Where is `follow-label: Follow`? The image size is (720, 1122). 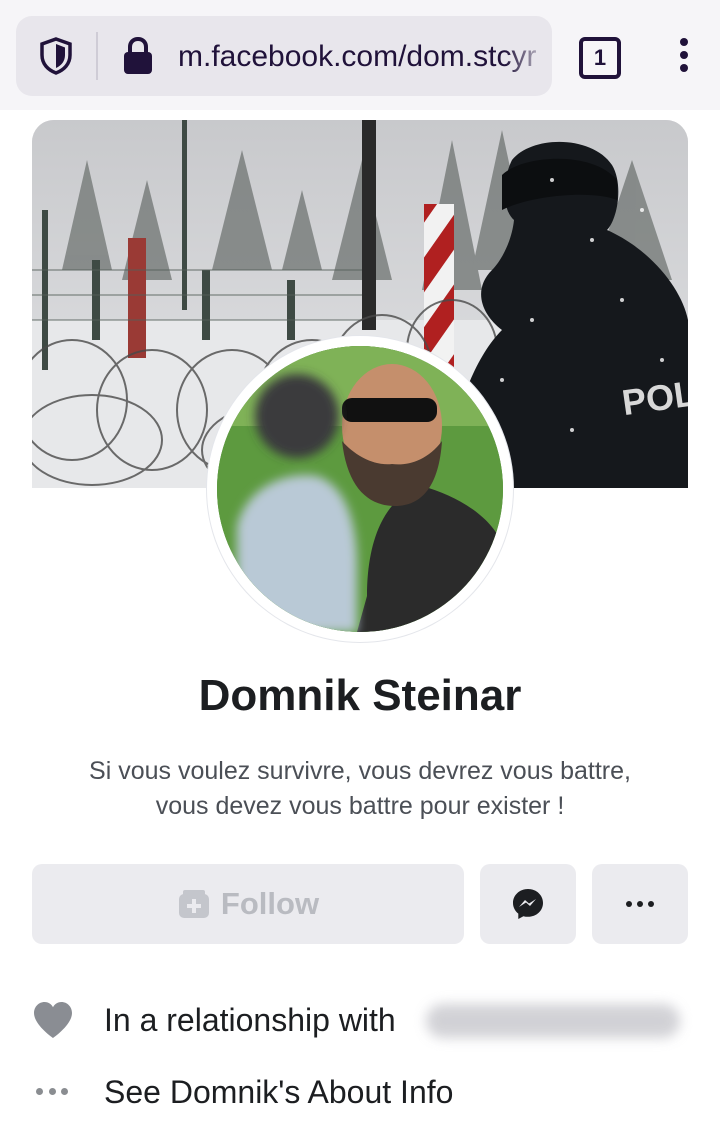 follow-label: Follow is located at coordinates (270, 903).